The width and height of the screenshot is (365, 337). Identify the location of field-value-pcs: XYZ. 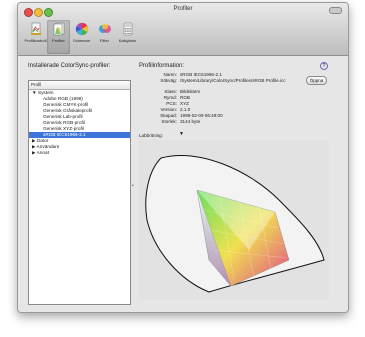
(184, 103).